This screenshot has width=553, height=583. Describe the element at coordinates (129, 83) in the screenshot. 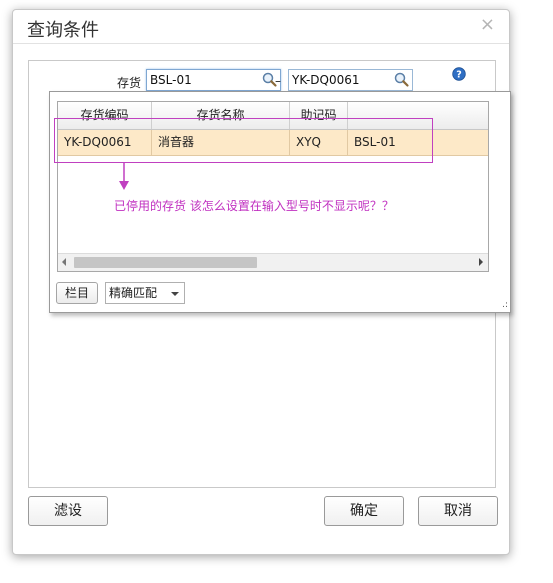

I see `inventory-field-label: 存货` at that location.